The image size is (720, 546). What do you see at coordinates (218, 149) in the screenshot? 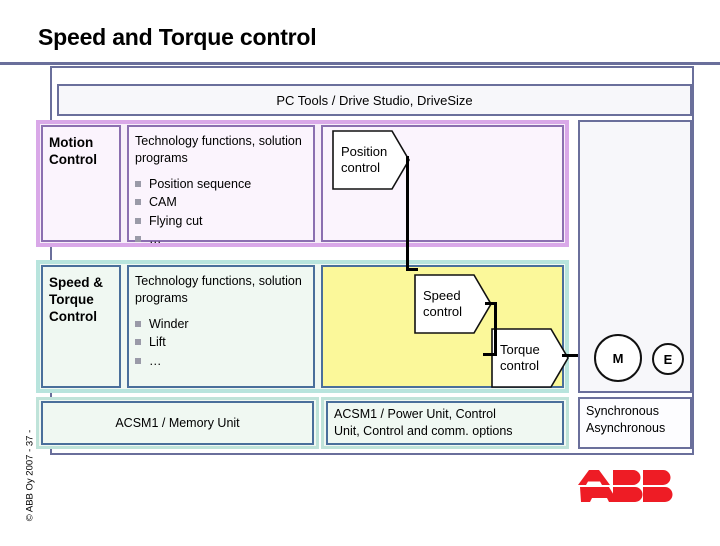
I see `motion-technology-heading: Technology functions, solution programs` at bounding box center [218, 149].